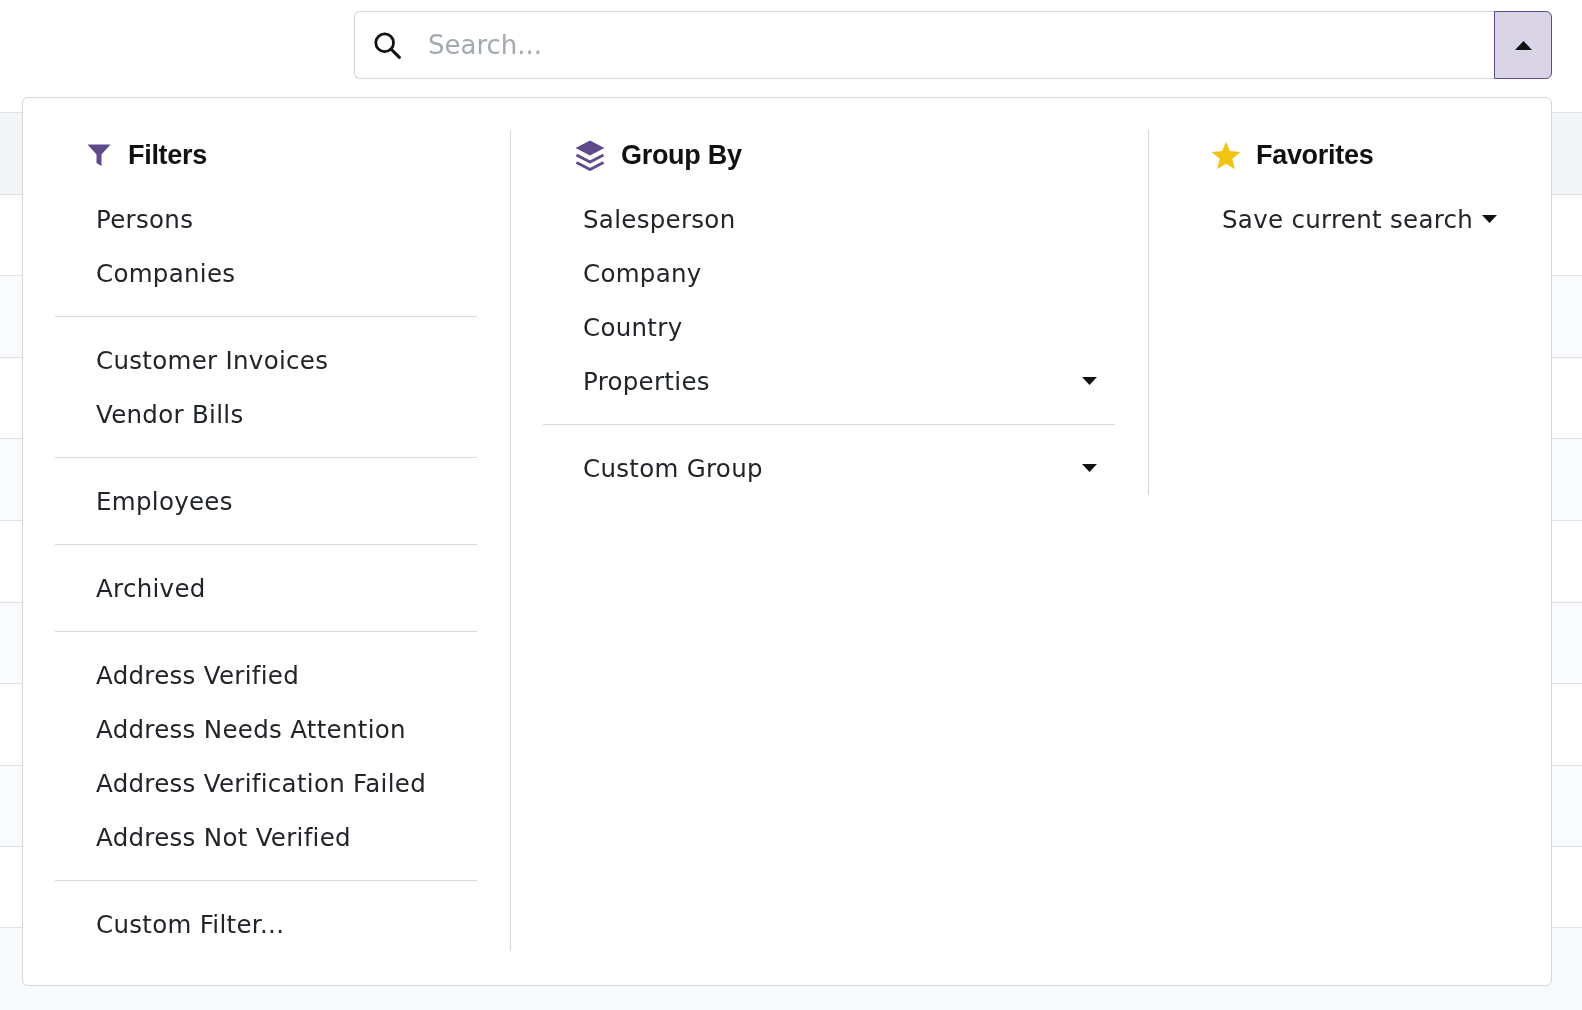 Image resolution: width=1582 pixels, height=1010 pixels. What do you see at coordinates (130, 588) in the screenshot?
I see `menu-item: Archived` at bounding box center [130, 588].